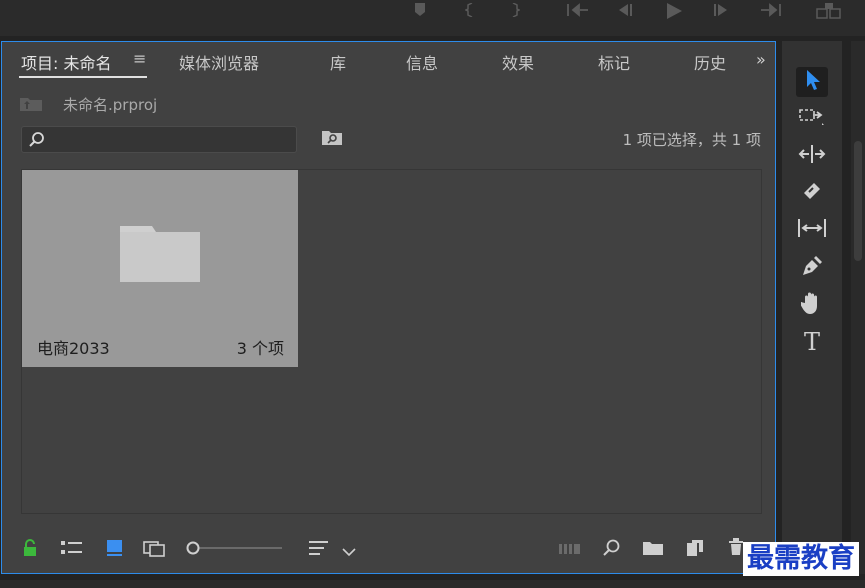 Image resolution: width=865 pixels, height=588 pixels. I want to click on go-to-out-icon, so click(771, 10).